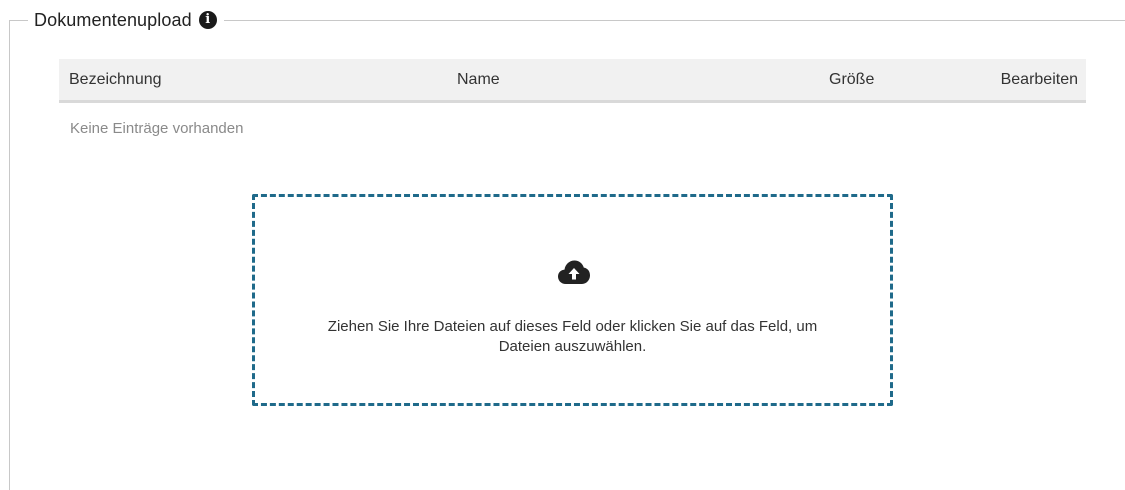  Describe the element at coordinates (115, 79) in the screenshot. I see `column-header-bezeichnung: Bezeichnung` at that location.